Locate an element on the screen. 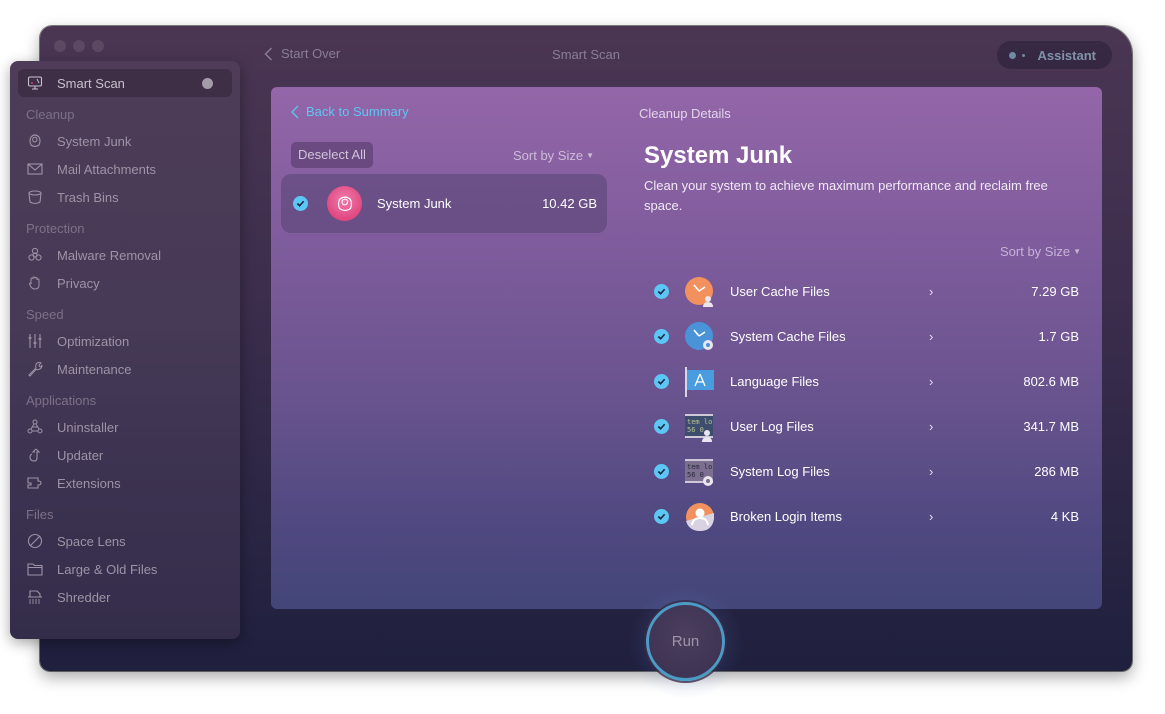 This screenshot has width=1165, height=714. sidebar-section-speed: Speed is located at coordinates (45, 314).